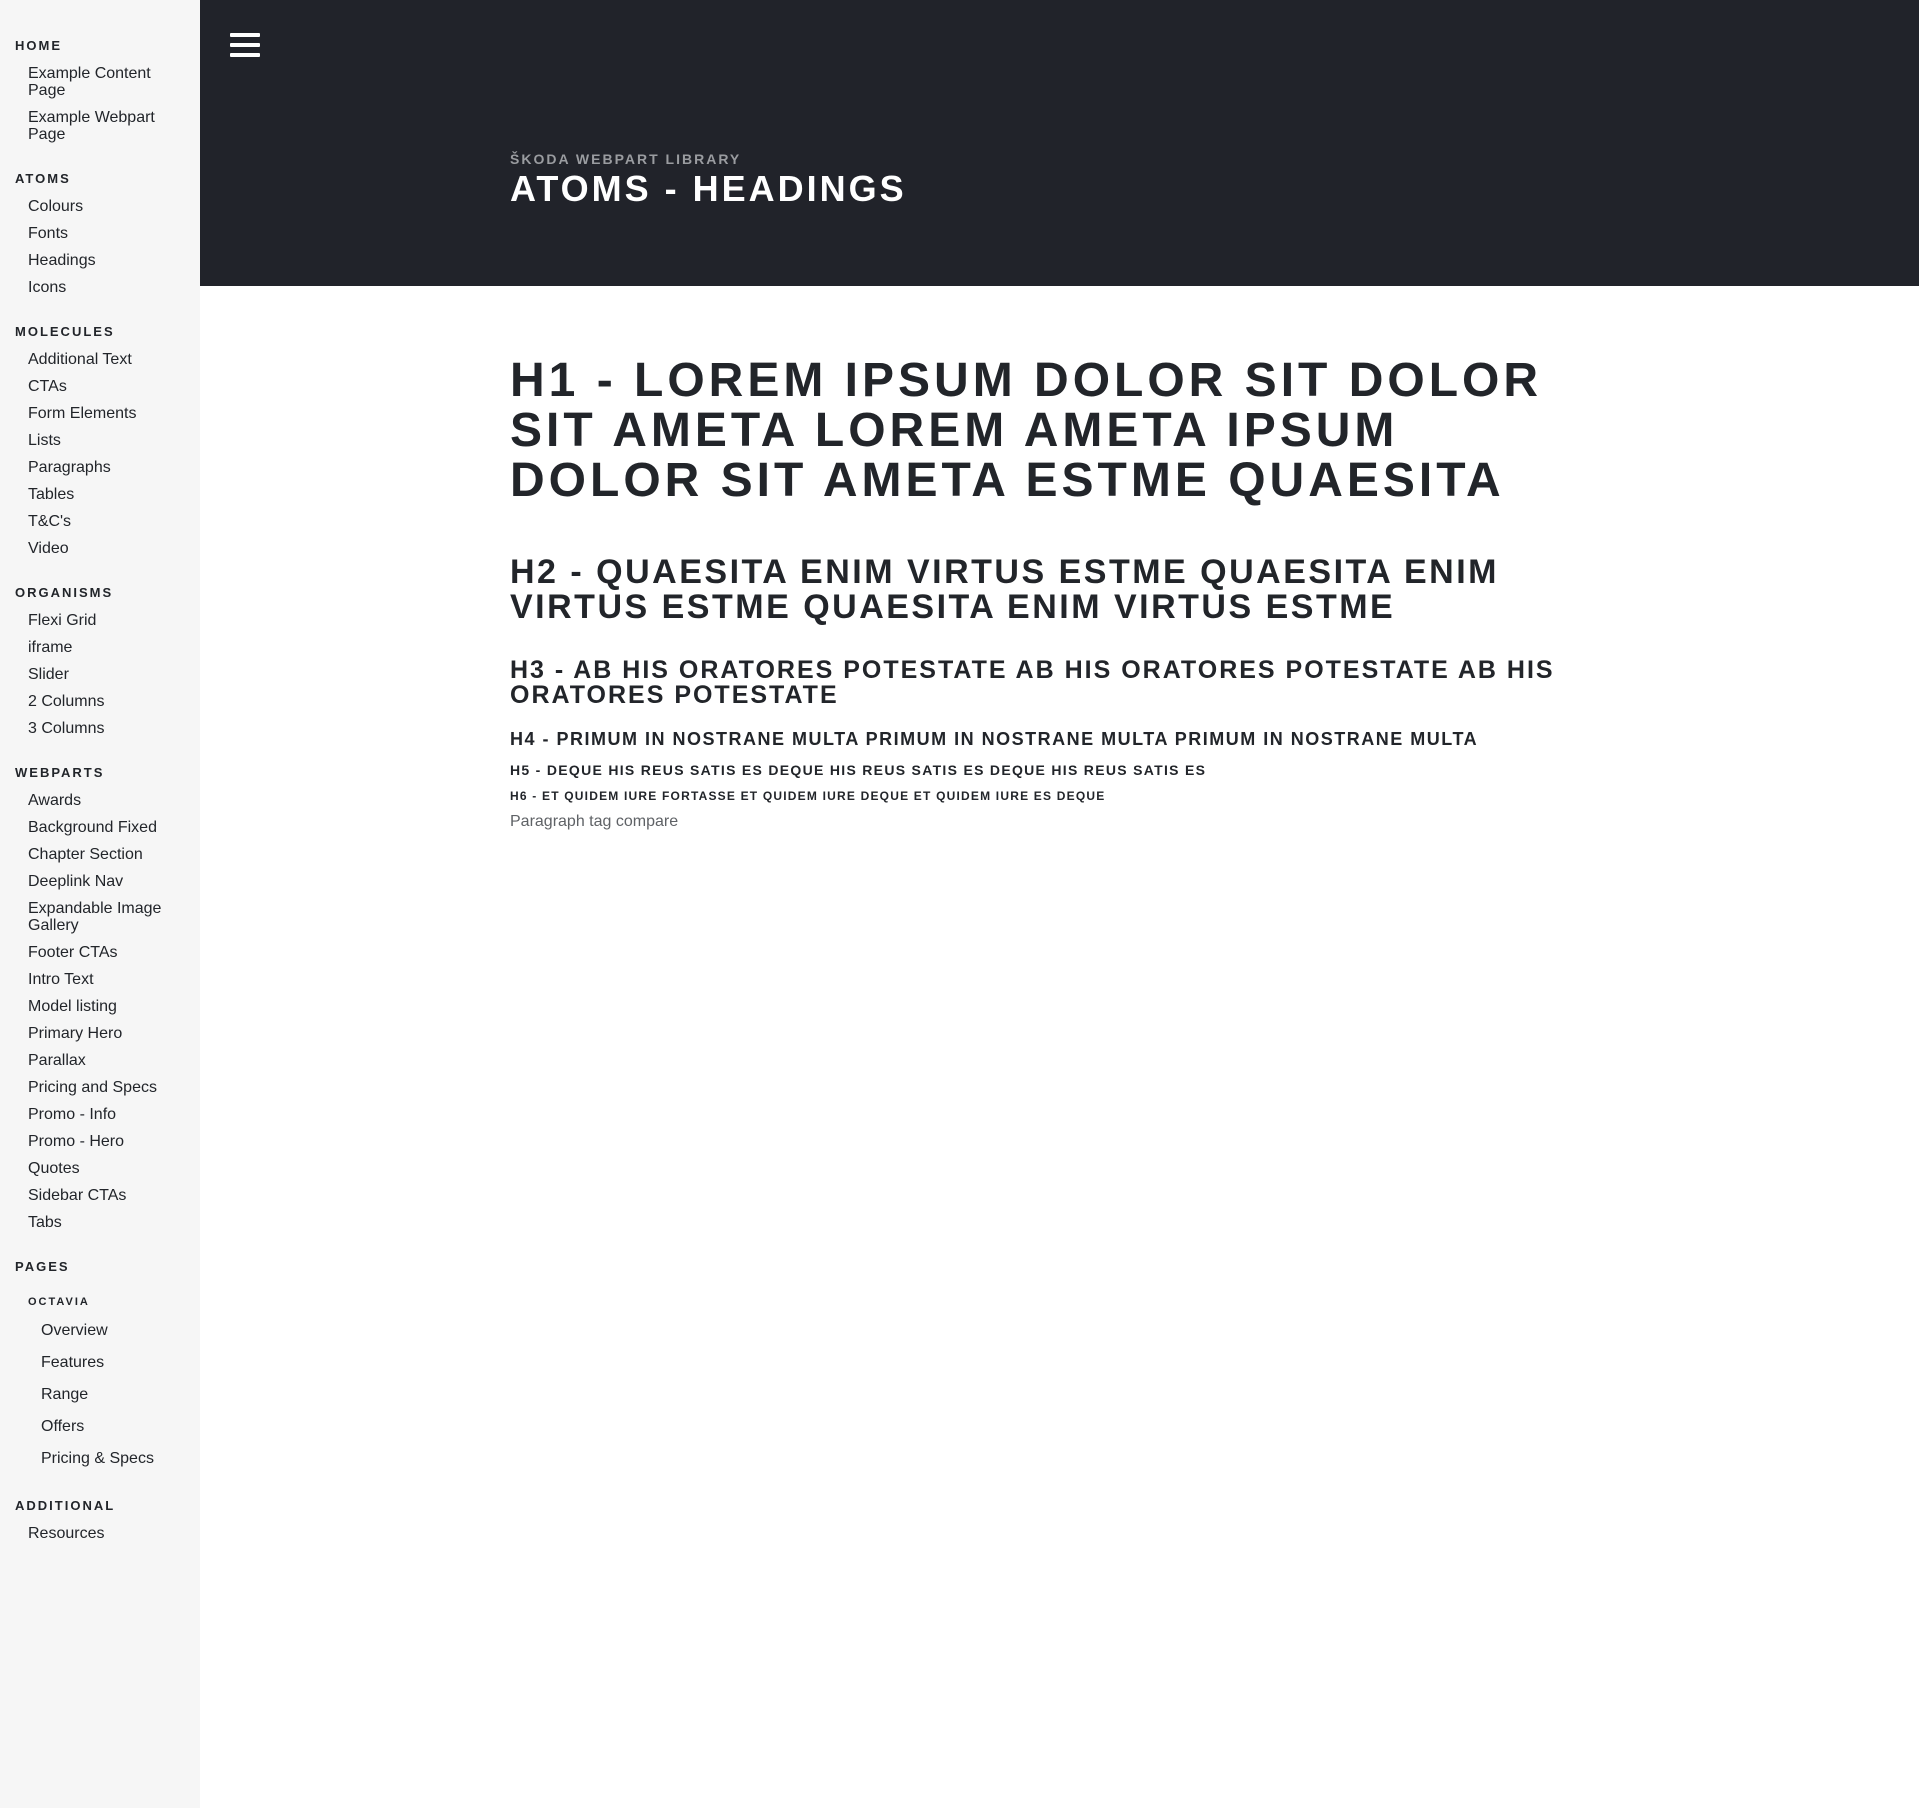 This screenshot has height=1808, width=1919. What do you see at coordinates (100, 1302) in the screenshot?
I see `nav-subheading-octavia: Octavia` at bounding box center [100, 1302].